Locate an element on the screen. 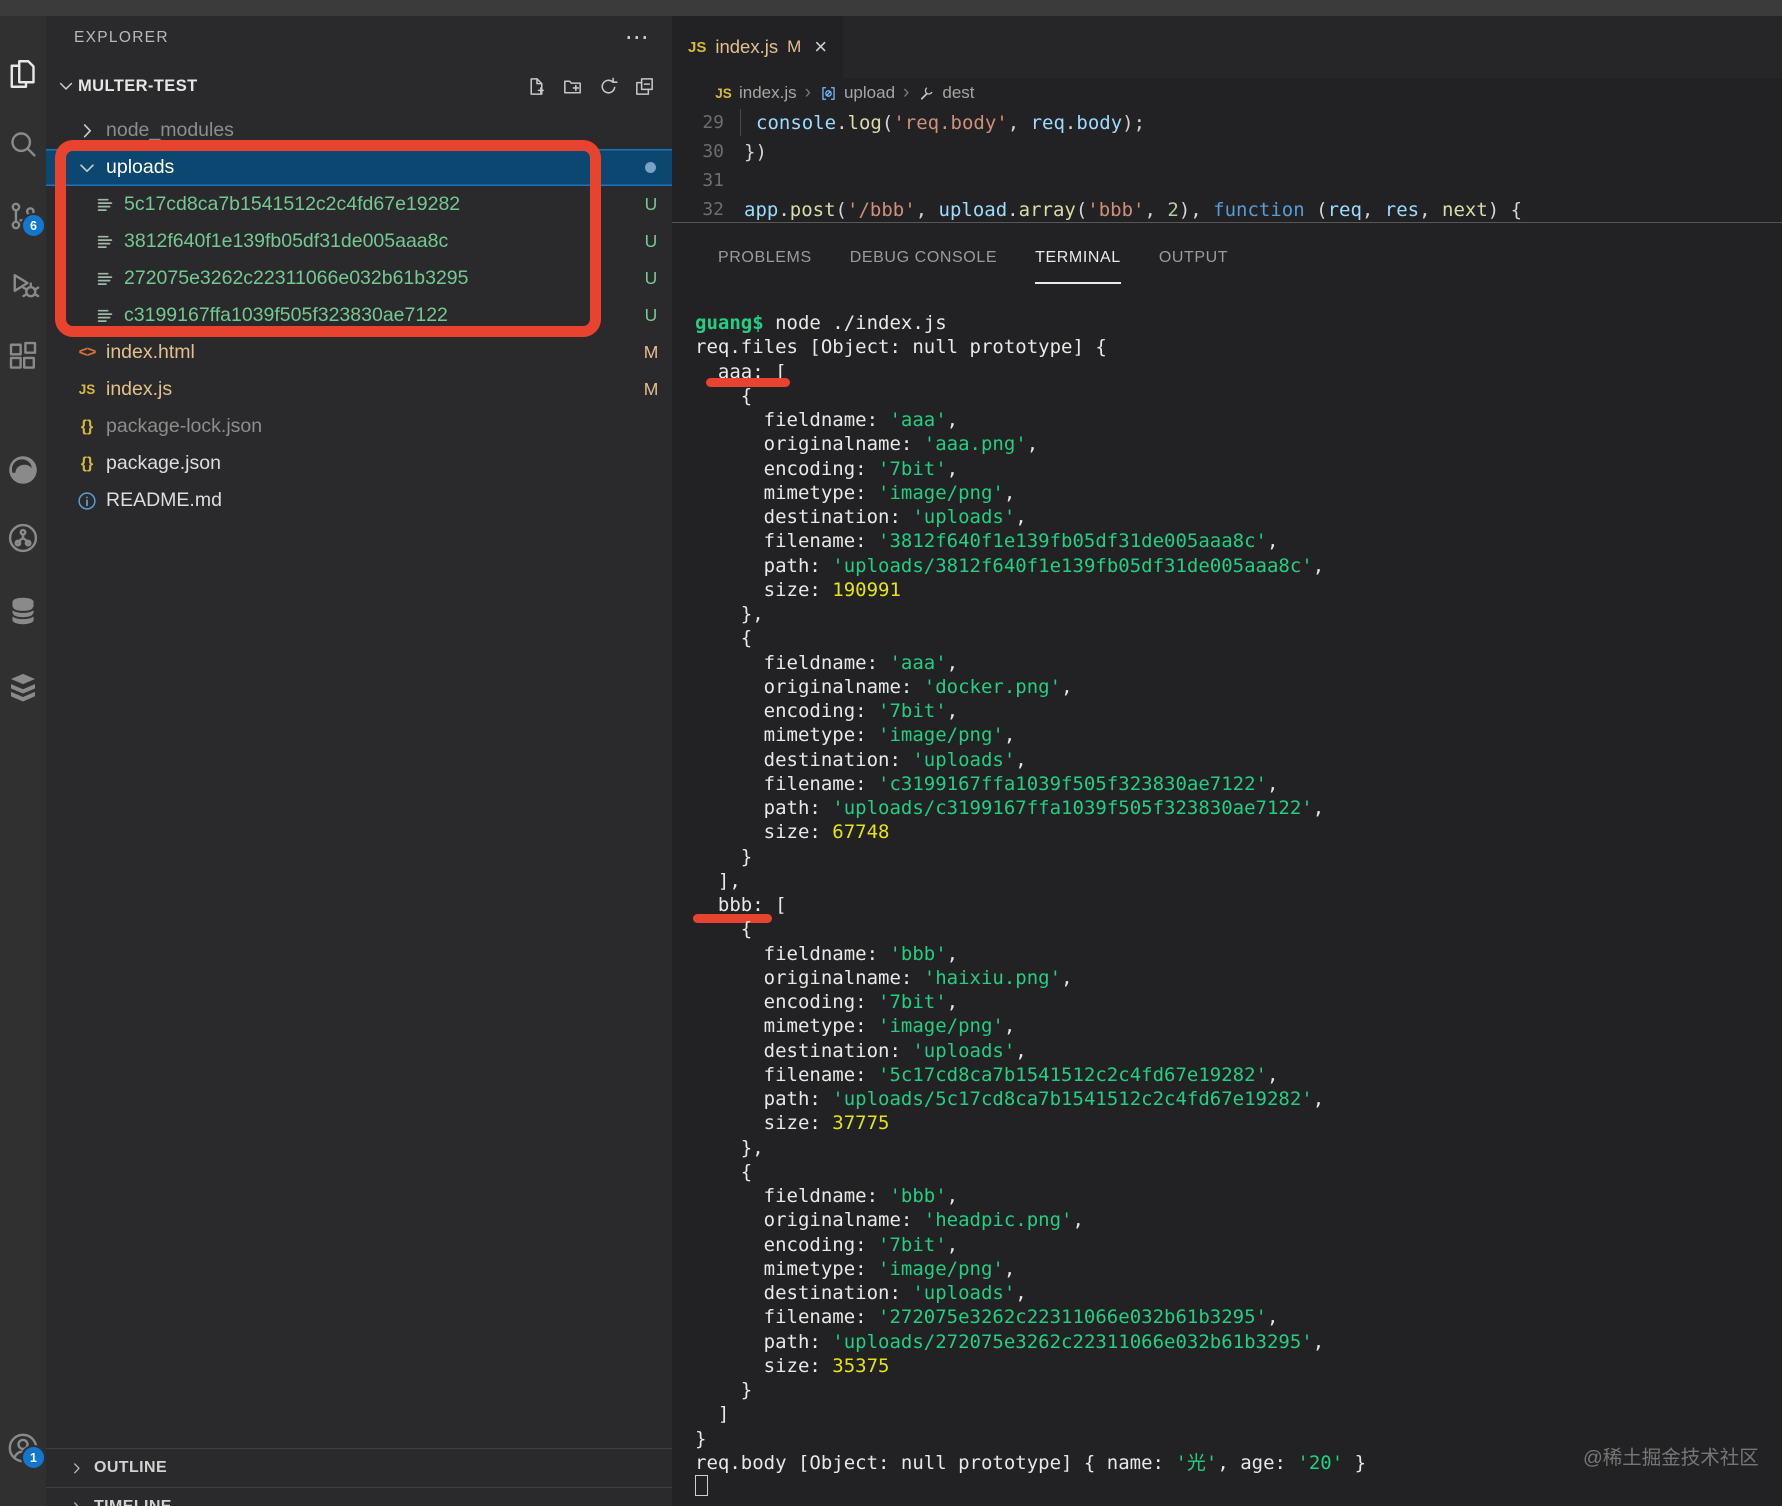  timeline-section: TIMELINE is located at coordinates (359, 1496).